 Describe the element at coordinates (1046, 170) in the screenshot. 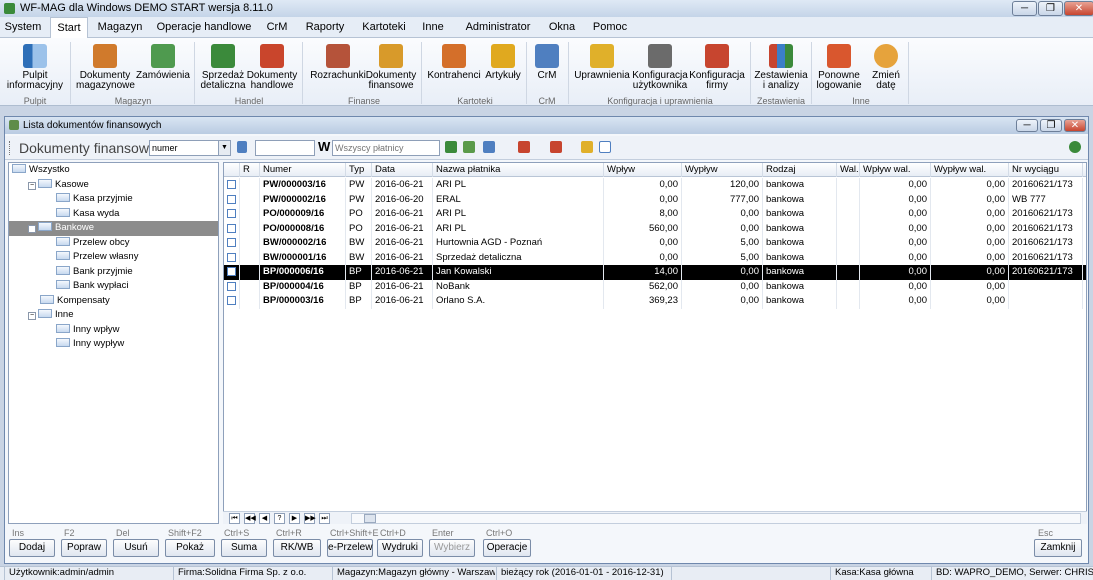

I see `column-header: Nr wyciągu` at that location.